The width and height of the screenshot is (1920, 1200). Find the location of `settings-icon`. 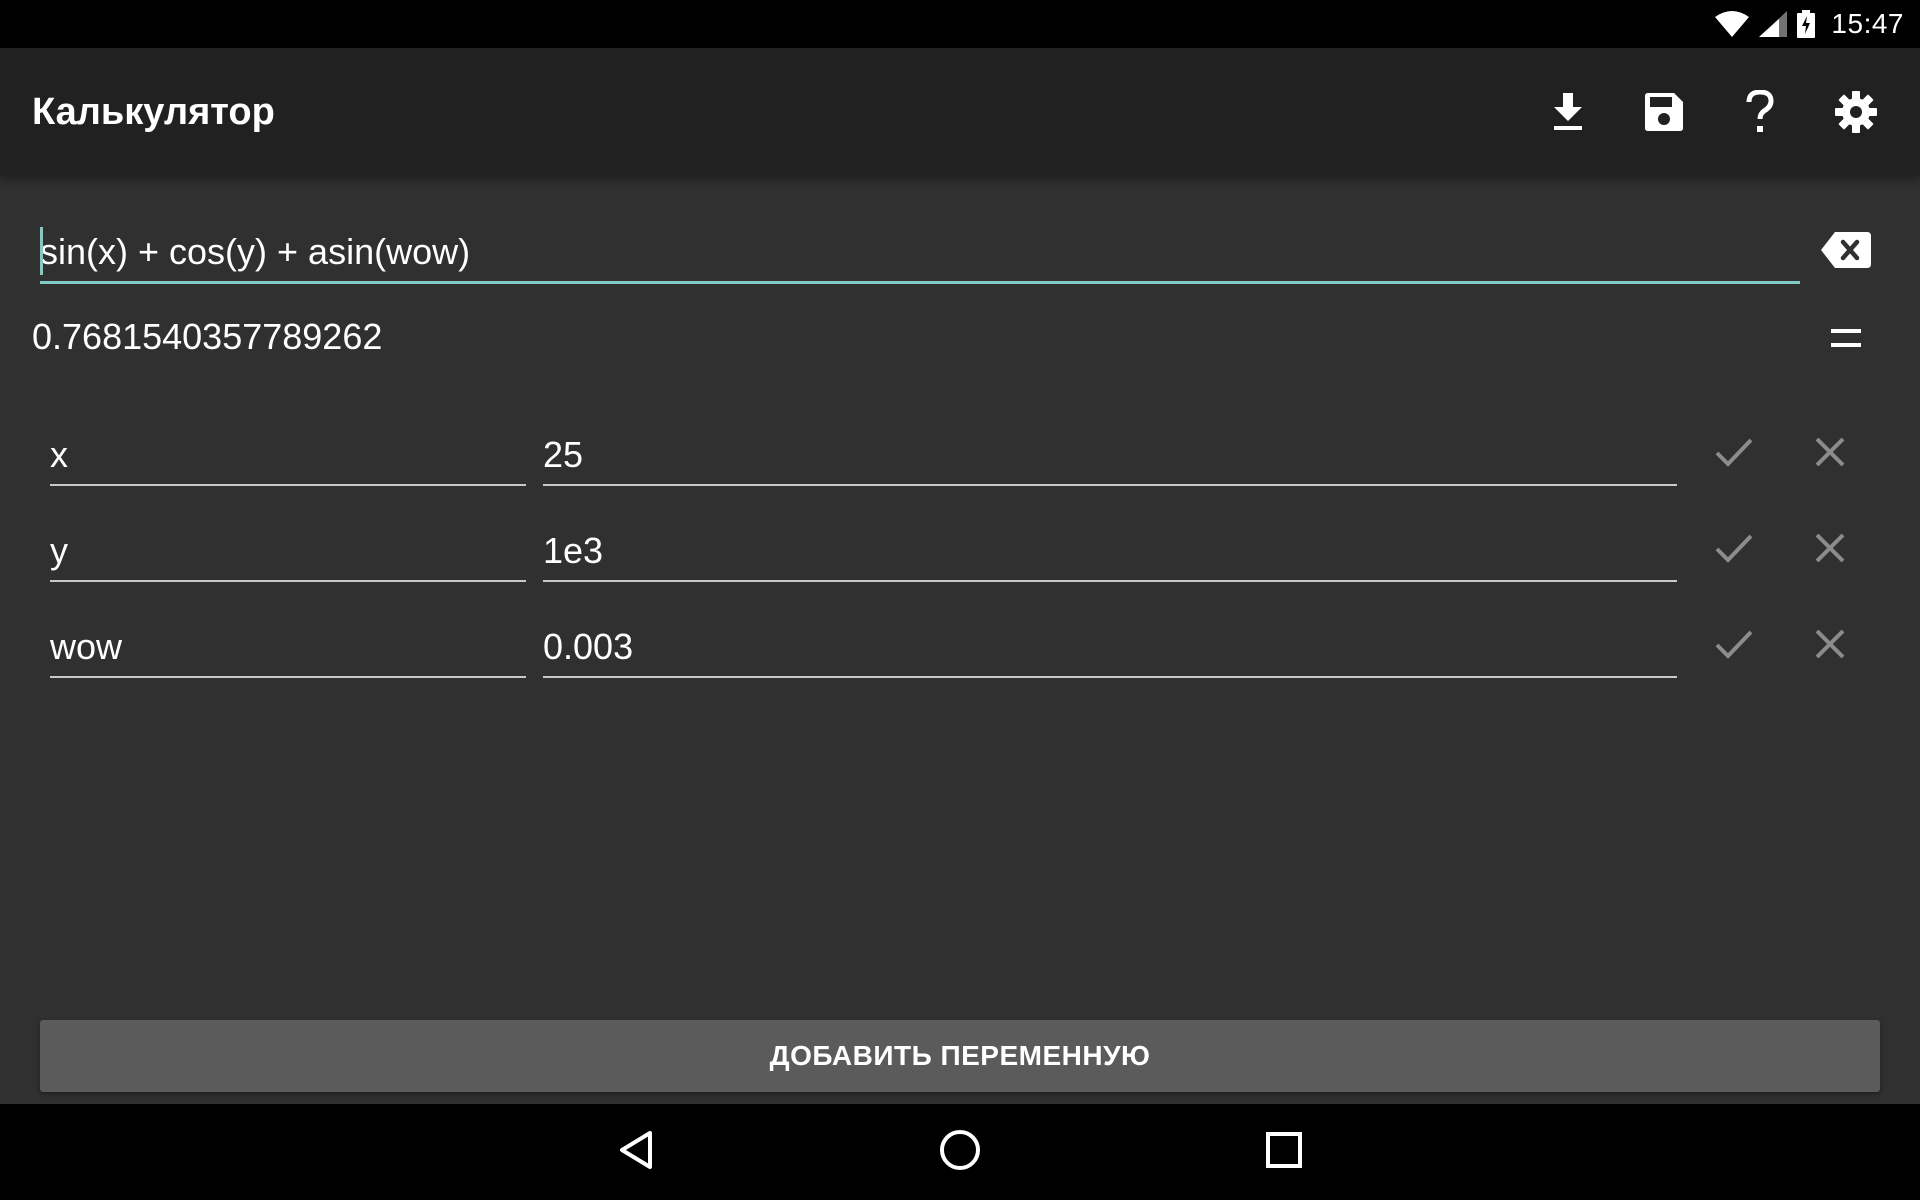

settings-icon is located at coordinates (1856, 112).